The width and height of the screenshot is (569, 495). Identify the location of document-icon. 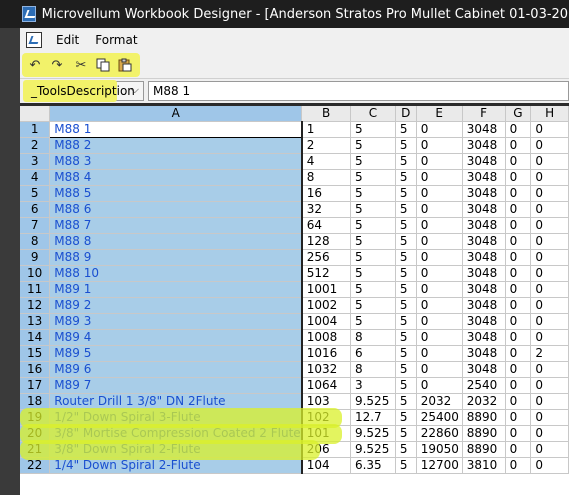
(34, 40).